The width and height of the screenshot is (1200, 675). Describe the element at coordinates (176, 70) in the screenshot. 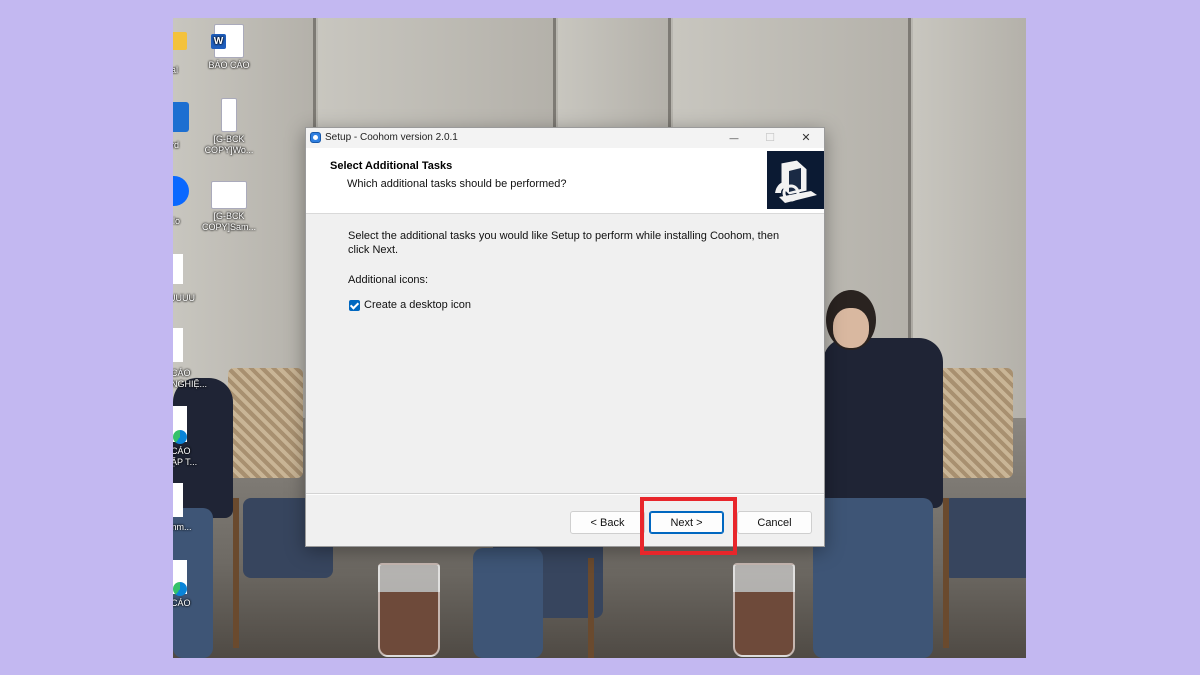

I see `edge-icon-label: al` at that location.